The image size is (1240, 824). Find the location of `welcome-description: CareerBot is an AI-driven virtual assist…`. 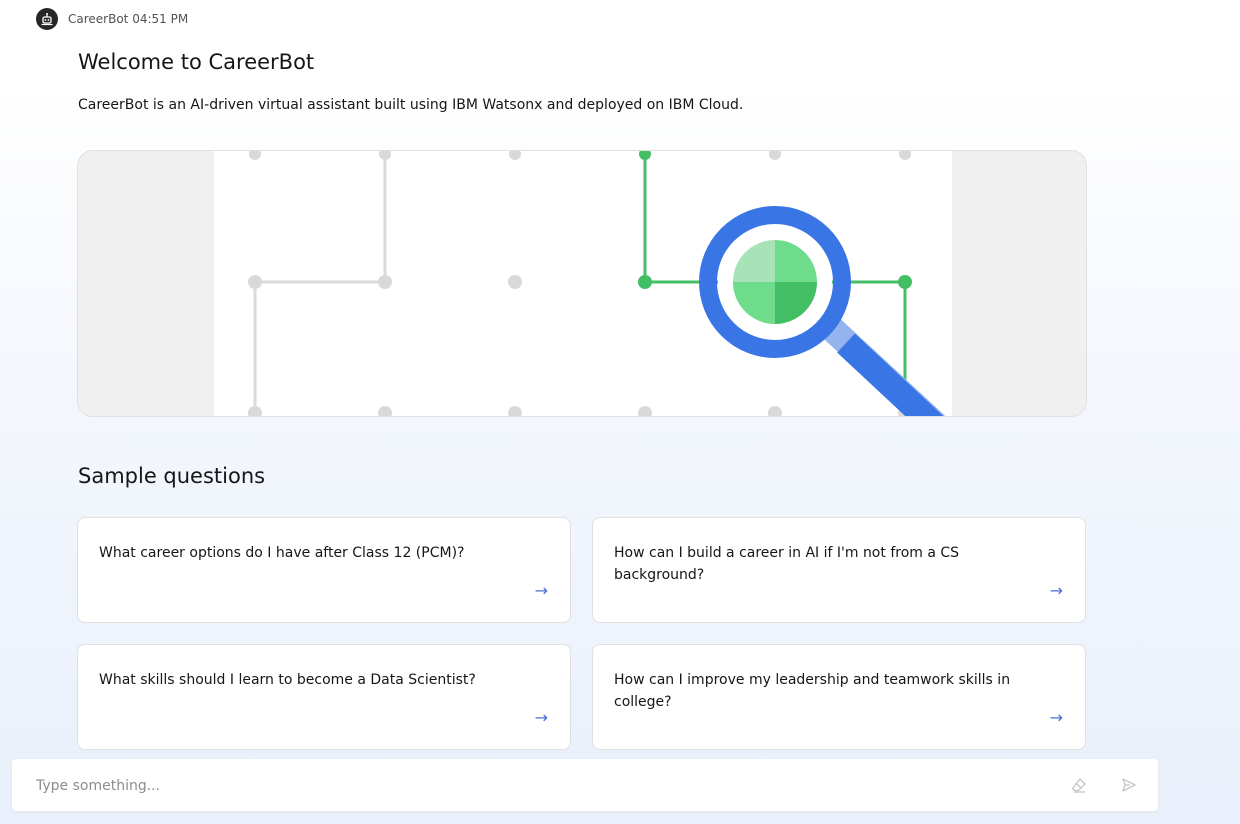

welcome-description: CareerBot is an AI-driven virtual assist… is located at coordinates (411, 105).